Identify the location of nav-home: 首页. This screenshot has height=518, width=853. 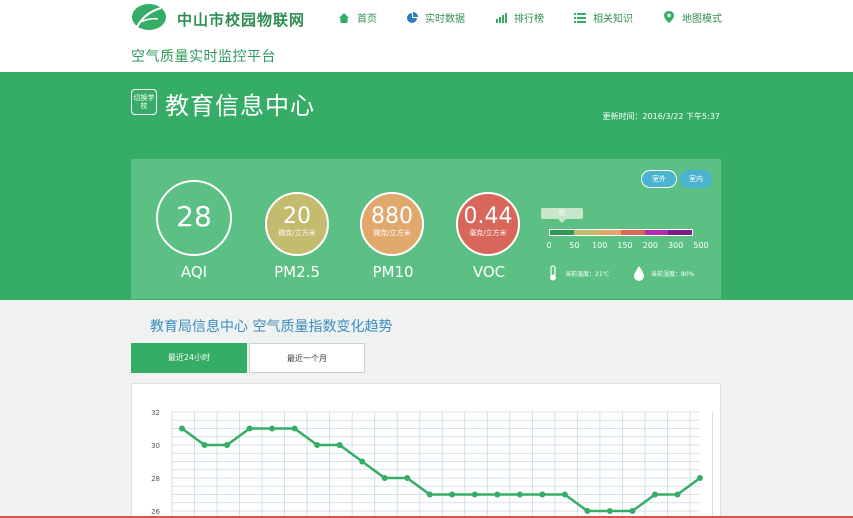
(357, 17).